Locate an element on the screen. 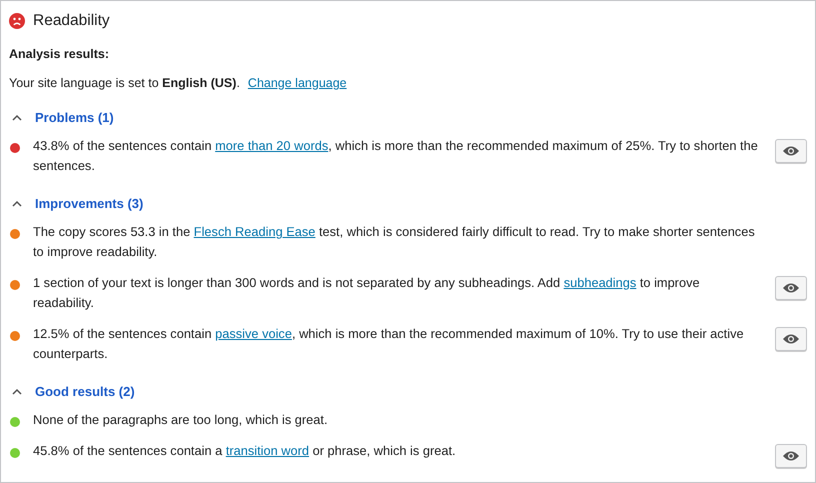 The height and width of the screenshot is (483, 816). result-link: subheadings is located at coordinates (600, 282).